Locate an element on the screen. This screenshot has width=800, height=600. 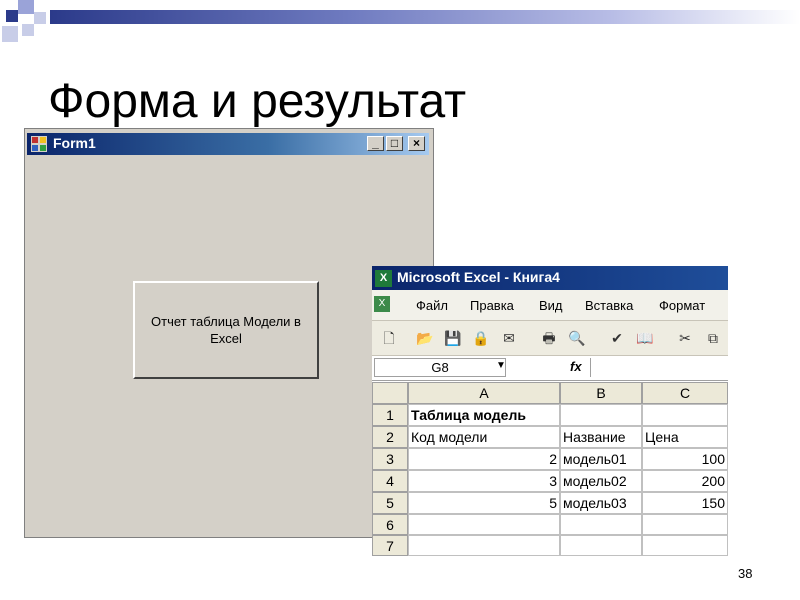
cell-a2: Код модели is located at coordinates (484, 437).